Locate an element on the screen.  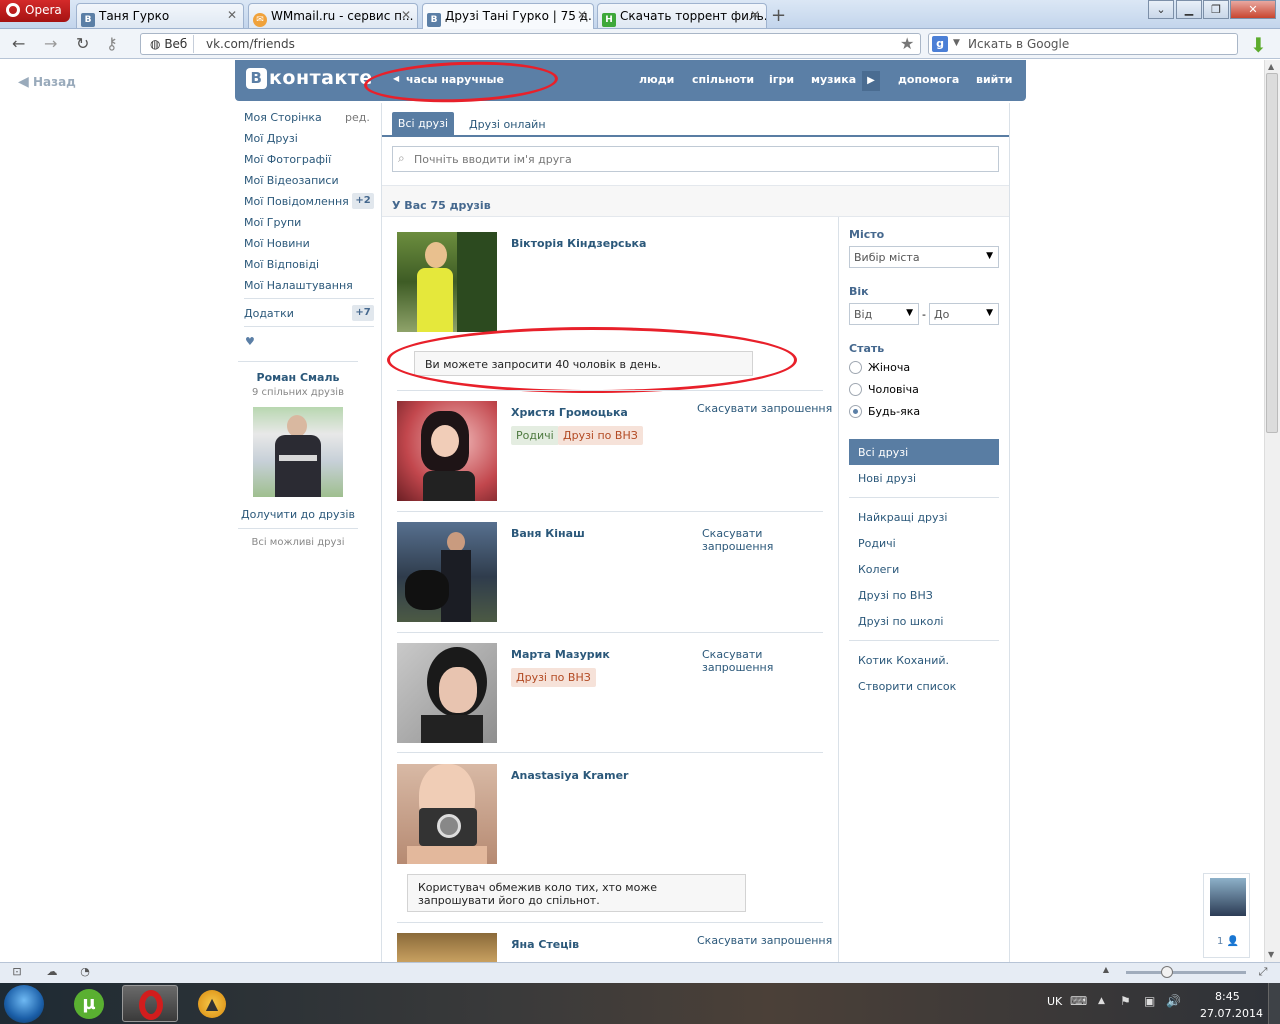
panel-toggle-icon: ⊡ is located at coordinates (17, 972).